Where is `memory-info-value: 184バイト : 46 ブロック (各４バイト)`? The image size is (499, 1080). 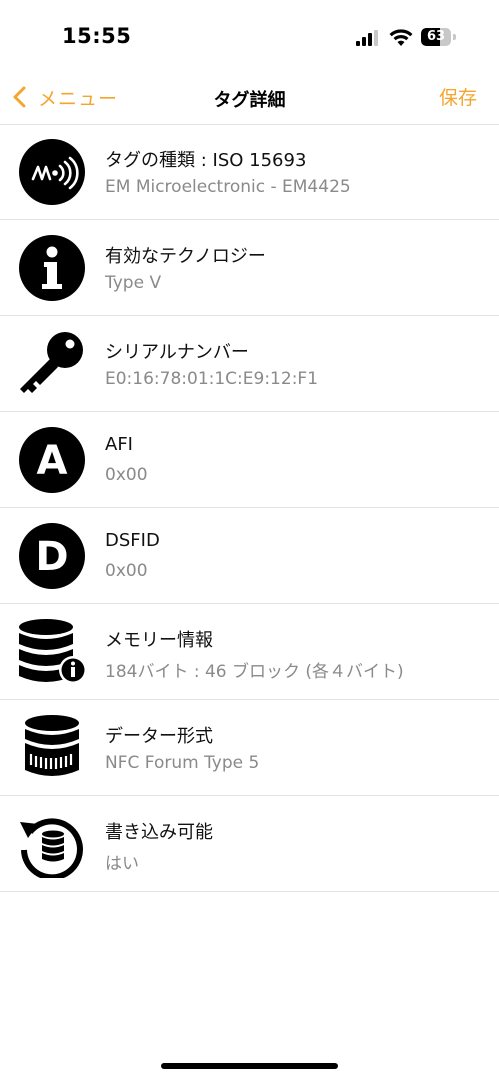 memory-info-value: 184バイト : 46 ブロック (各４バイト) is located at coordinates (254, 672).